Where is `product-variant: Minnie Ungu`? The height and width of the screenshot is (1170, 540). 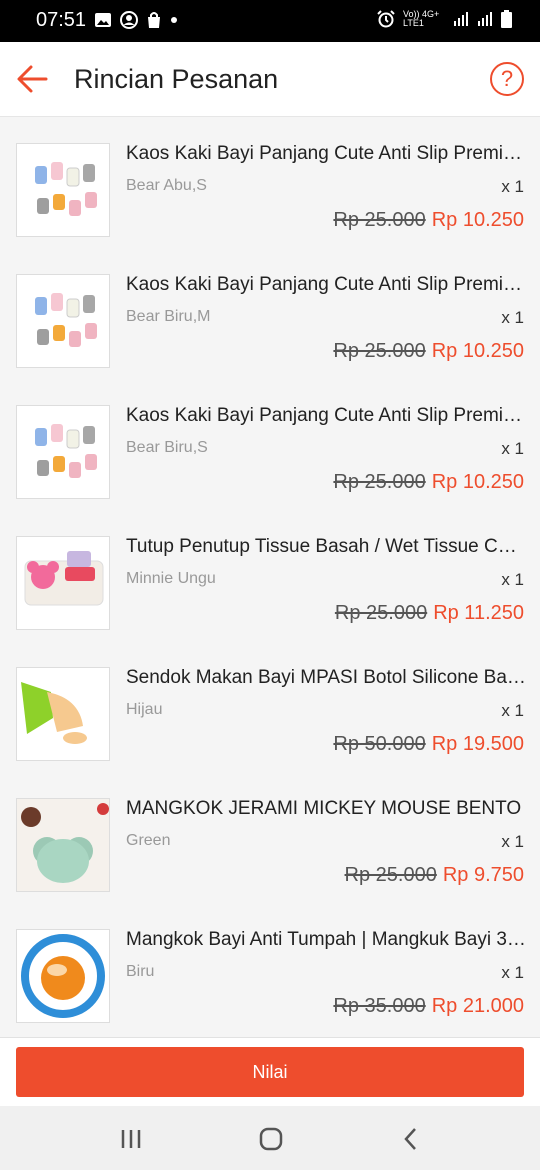
product-variant: Minnie Ungu is located at coordinates (171, 578).